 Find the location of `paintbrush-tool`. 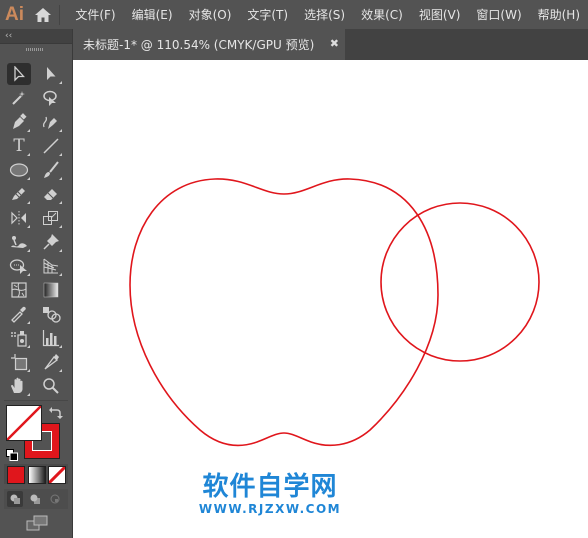

paintbrush-tool is located at coordinates (51, 170).